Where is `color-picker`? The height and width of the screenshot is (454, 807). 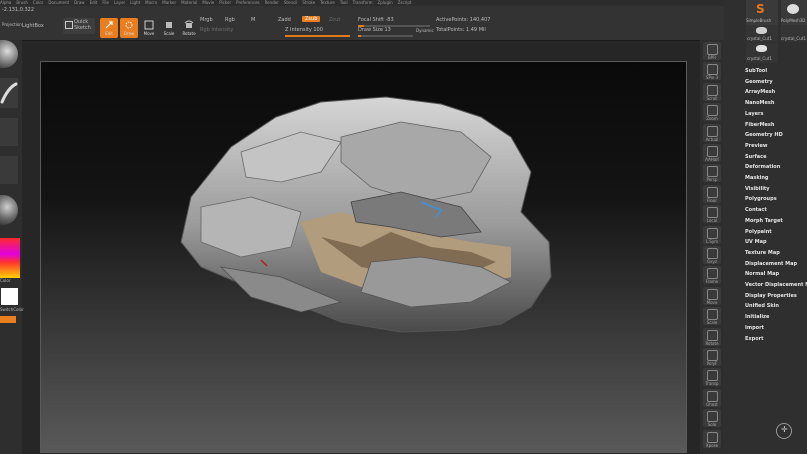
color-picker is located at coordinates (10, 258).